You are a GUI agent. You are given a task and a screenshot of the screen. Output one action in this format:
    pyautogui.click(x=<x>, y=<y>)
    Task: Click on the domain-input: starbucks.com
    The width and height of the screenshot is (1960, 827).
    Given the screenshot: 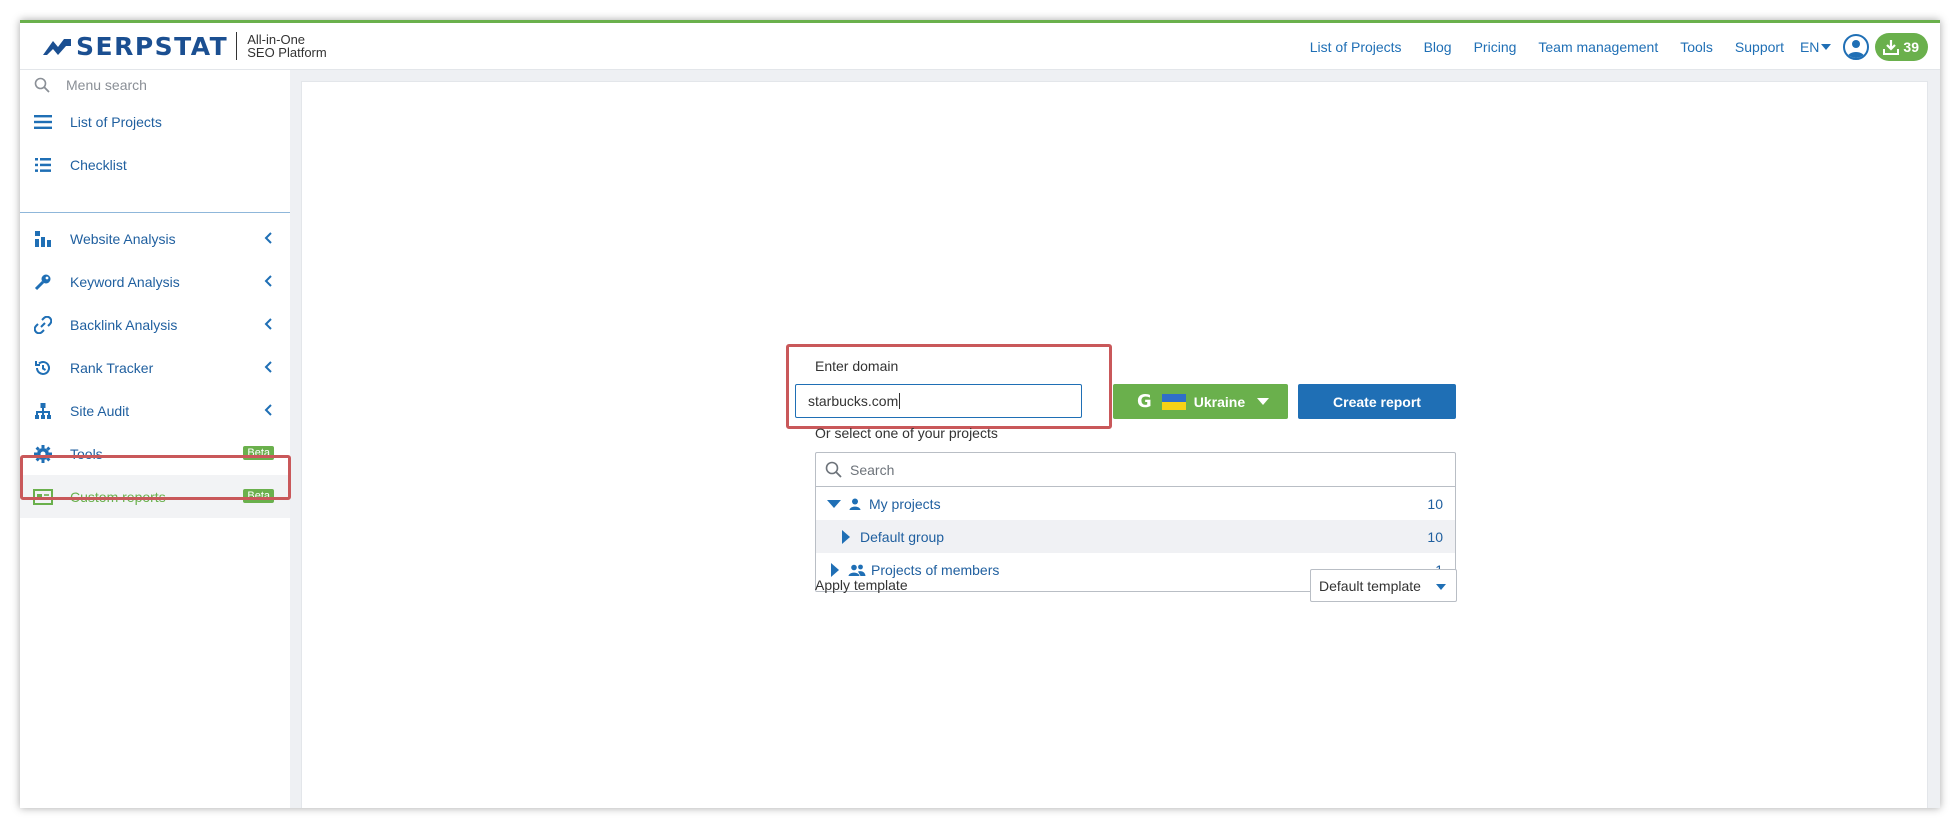 What is the action you would take?
    pyautogui.click(x=938, y=401)
    